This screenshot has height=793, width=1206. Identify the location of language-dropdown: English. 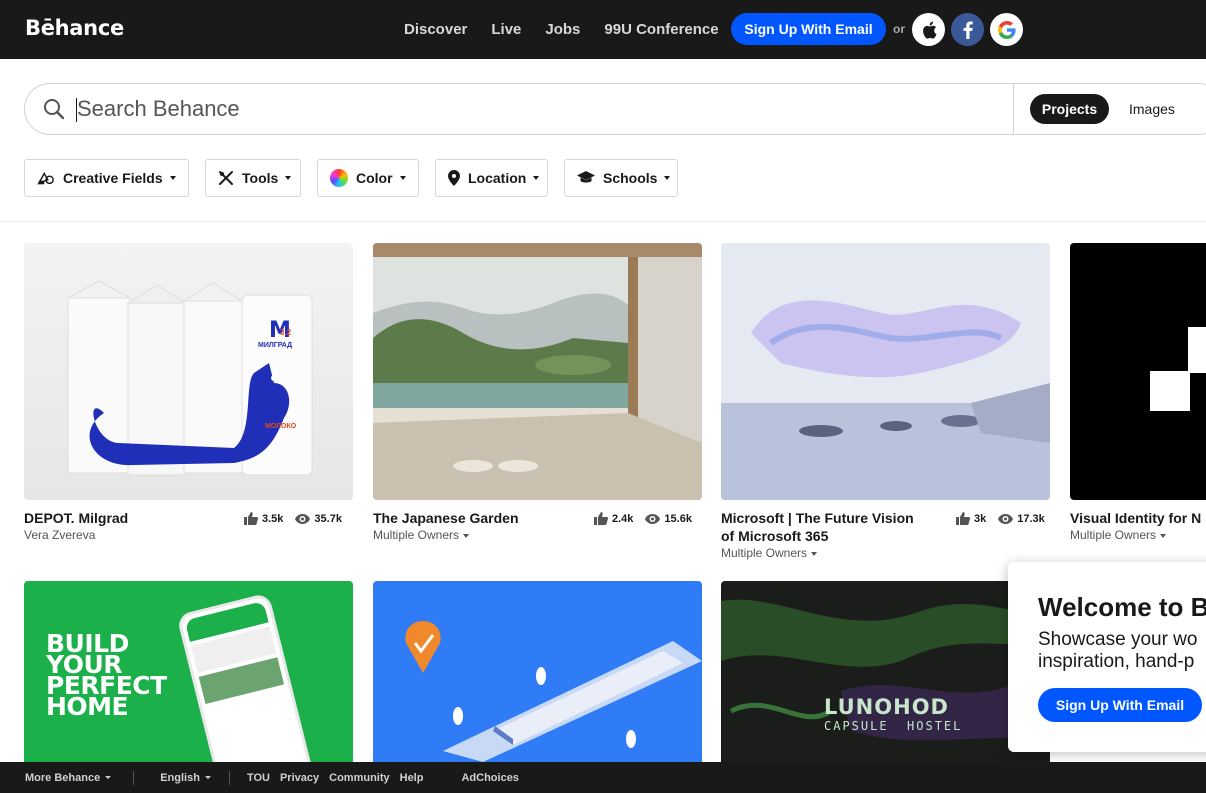
(185, 778).